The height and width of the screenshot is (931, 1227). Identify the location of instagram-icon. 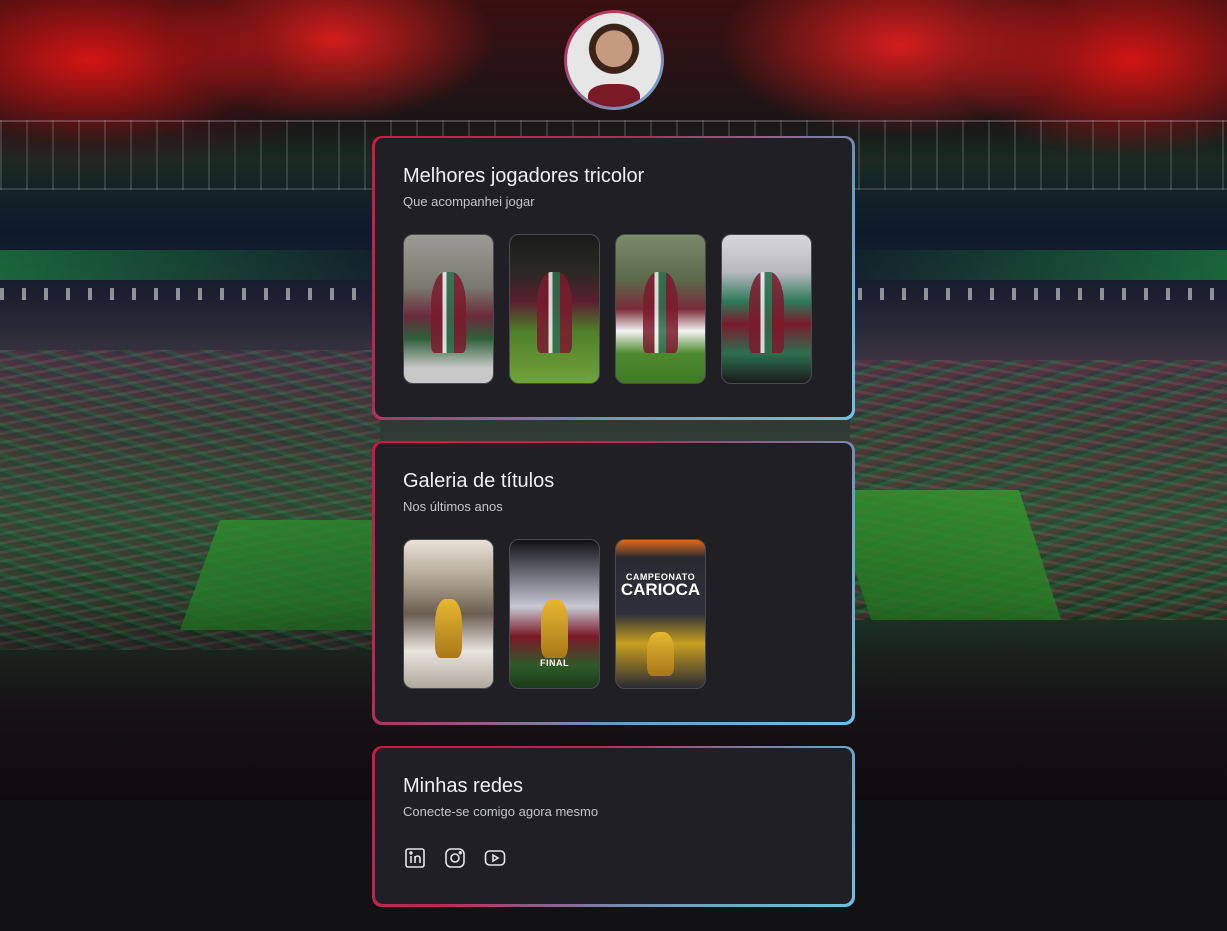
(455, 858).